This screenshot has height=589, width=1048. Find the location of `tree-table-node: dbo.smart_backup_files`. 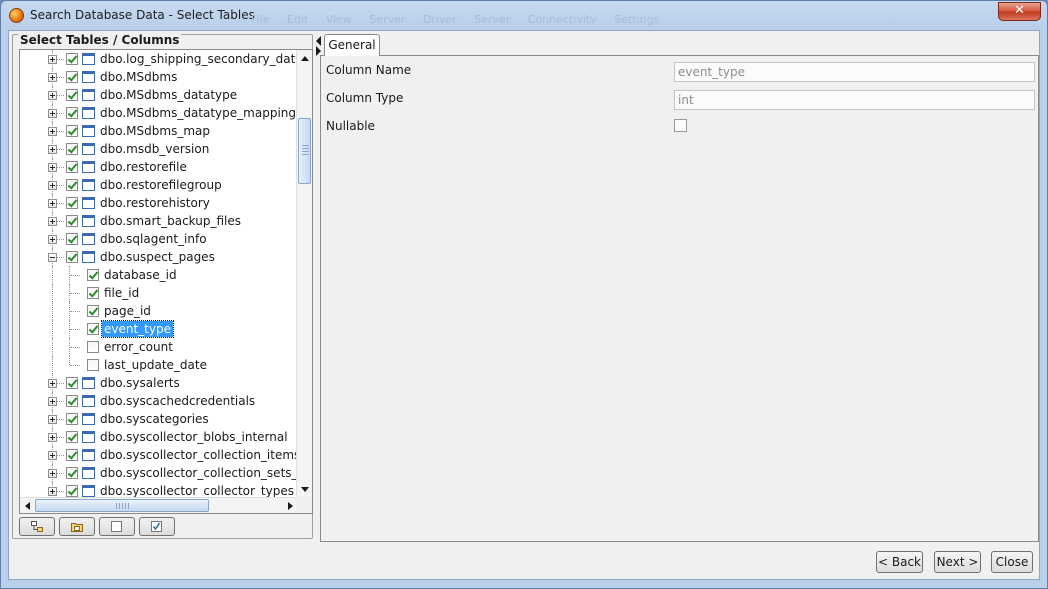

tree-table-node: dbo.smart_backup_files is located at coordinates (159, 221).